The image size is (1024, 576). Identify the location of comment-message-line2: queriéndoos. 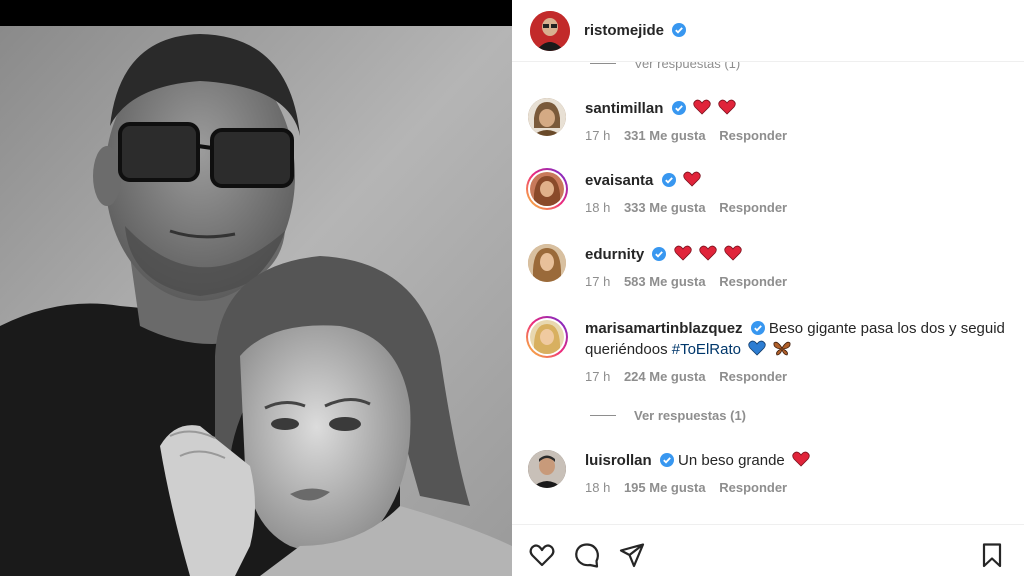
(626, 349).